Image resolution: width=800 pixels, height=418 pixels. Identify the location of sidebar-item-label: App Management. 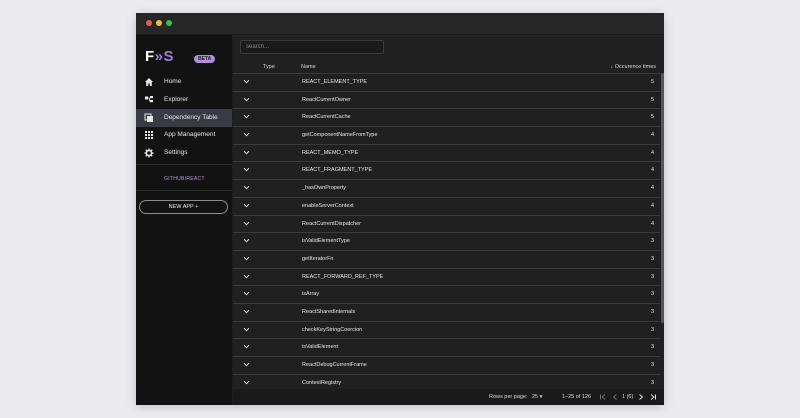
(190, 134).